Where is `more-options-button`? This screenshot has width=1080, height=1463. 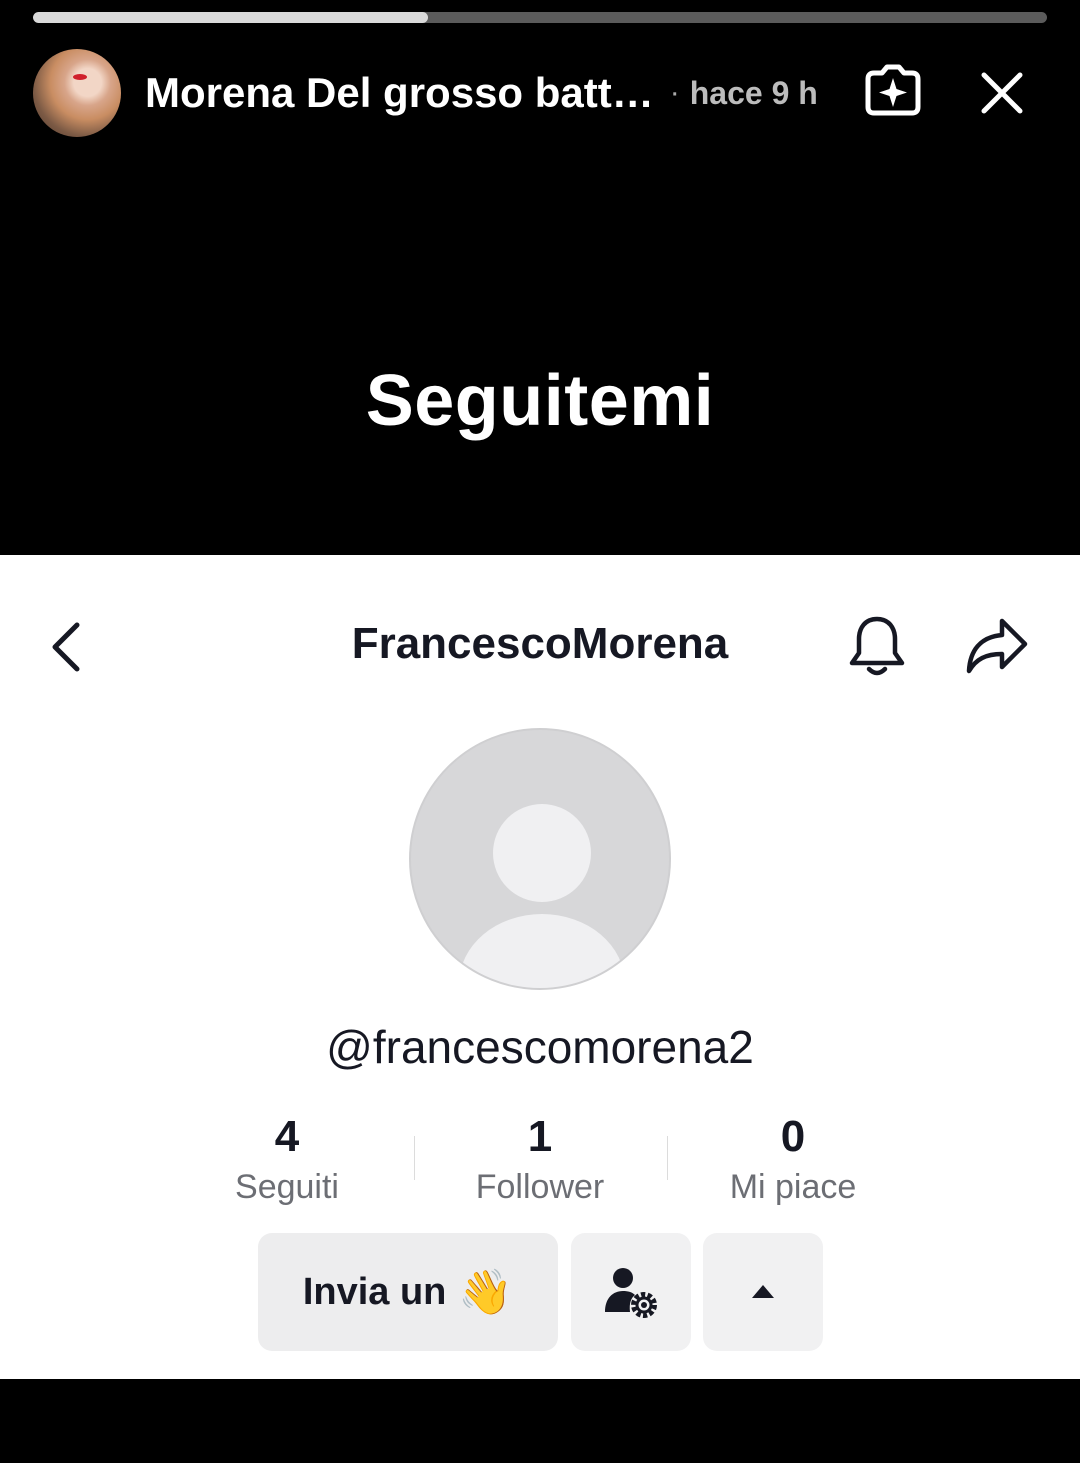
more-options-button is located at coordinates (763, 1292).